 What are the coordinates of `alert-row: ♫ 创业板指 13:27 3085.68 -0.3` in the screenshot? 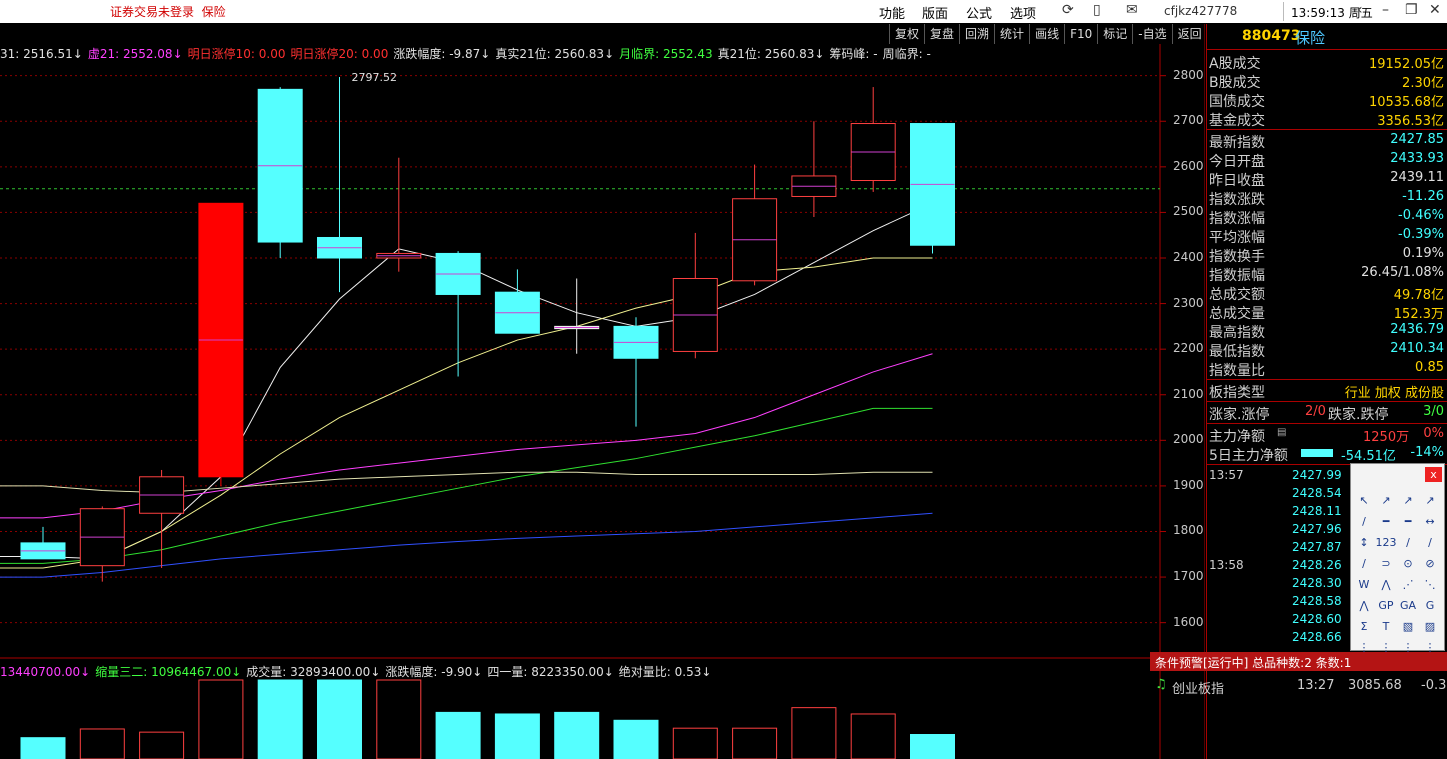 It's located at (1298, 685).